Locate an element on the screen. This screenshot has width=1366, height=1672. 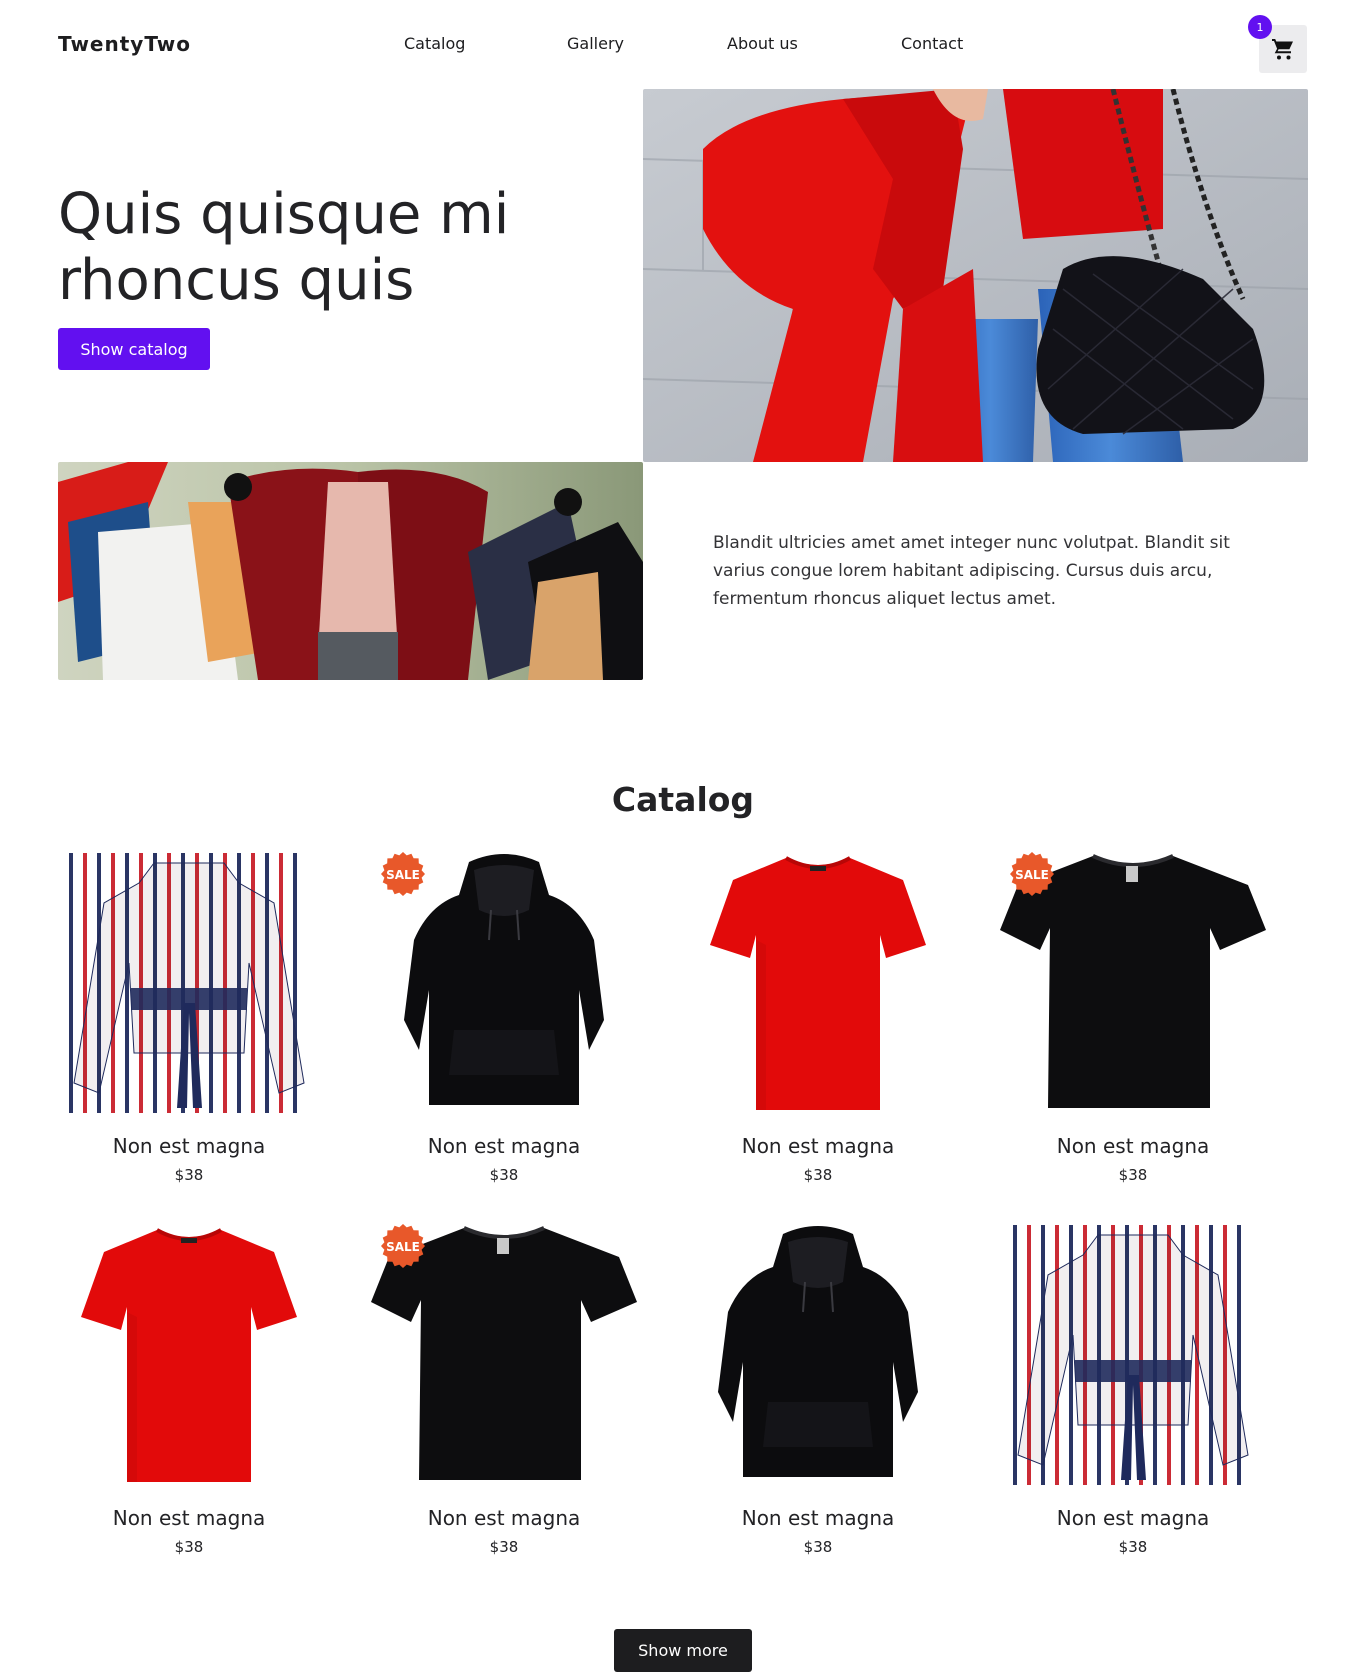
show-more-button: Show more is located at coordinates (683, 1650).